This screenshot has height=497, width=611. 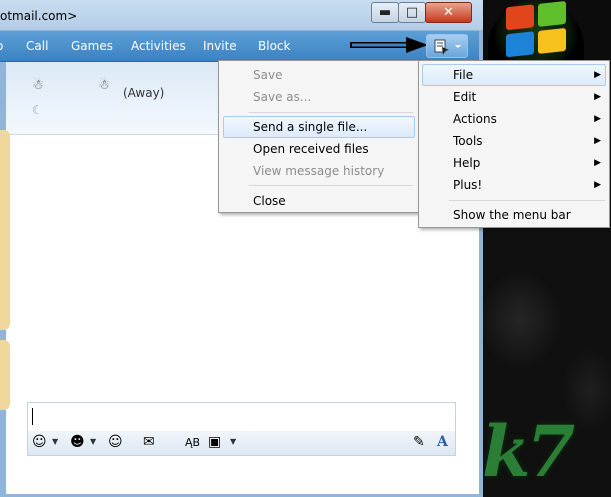 What do you see at coordinates (214, 442) in the screenshot?
I see `background-icon: ▣` at bounding box center [214, 442].